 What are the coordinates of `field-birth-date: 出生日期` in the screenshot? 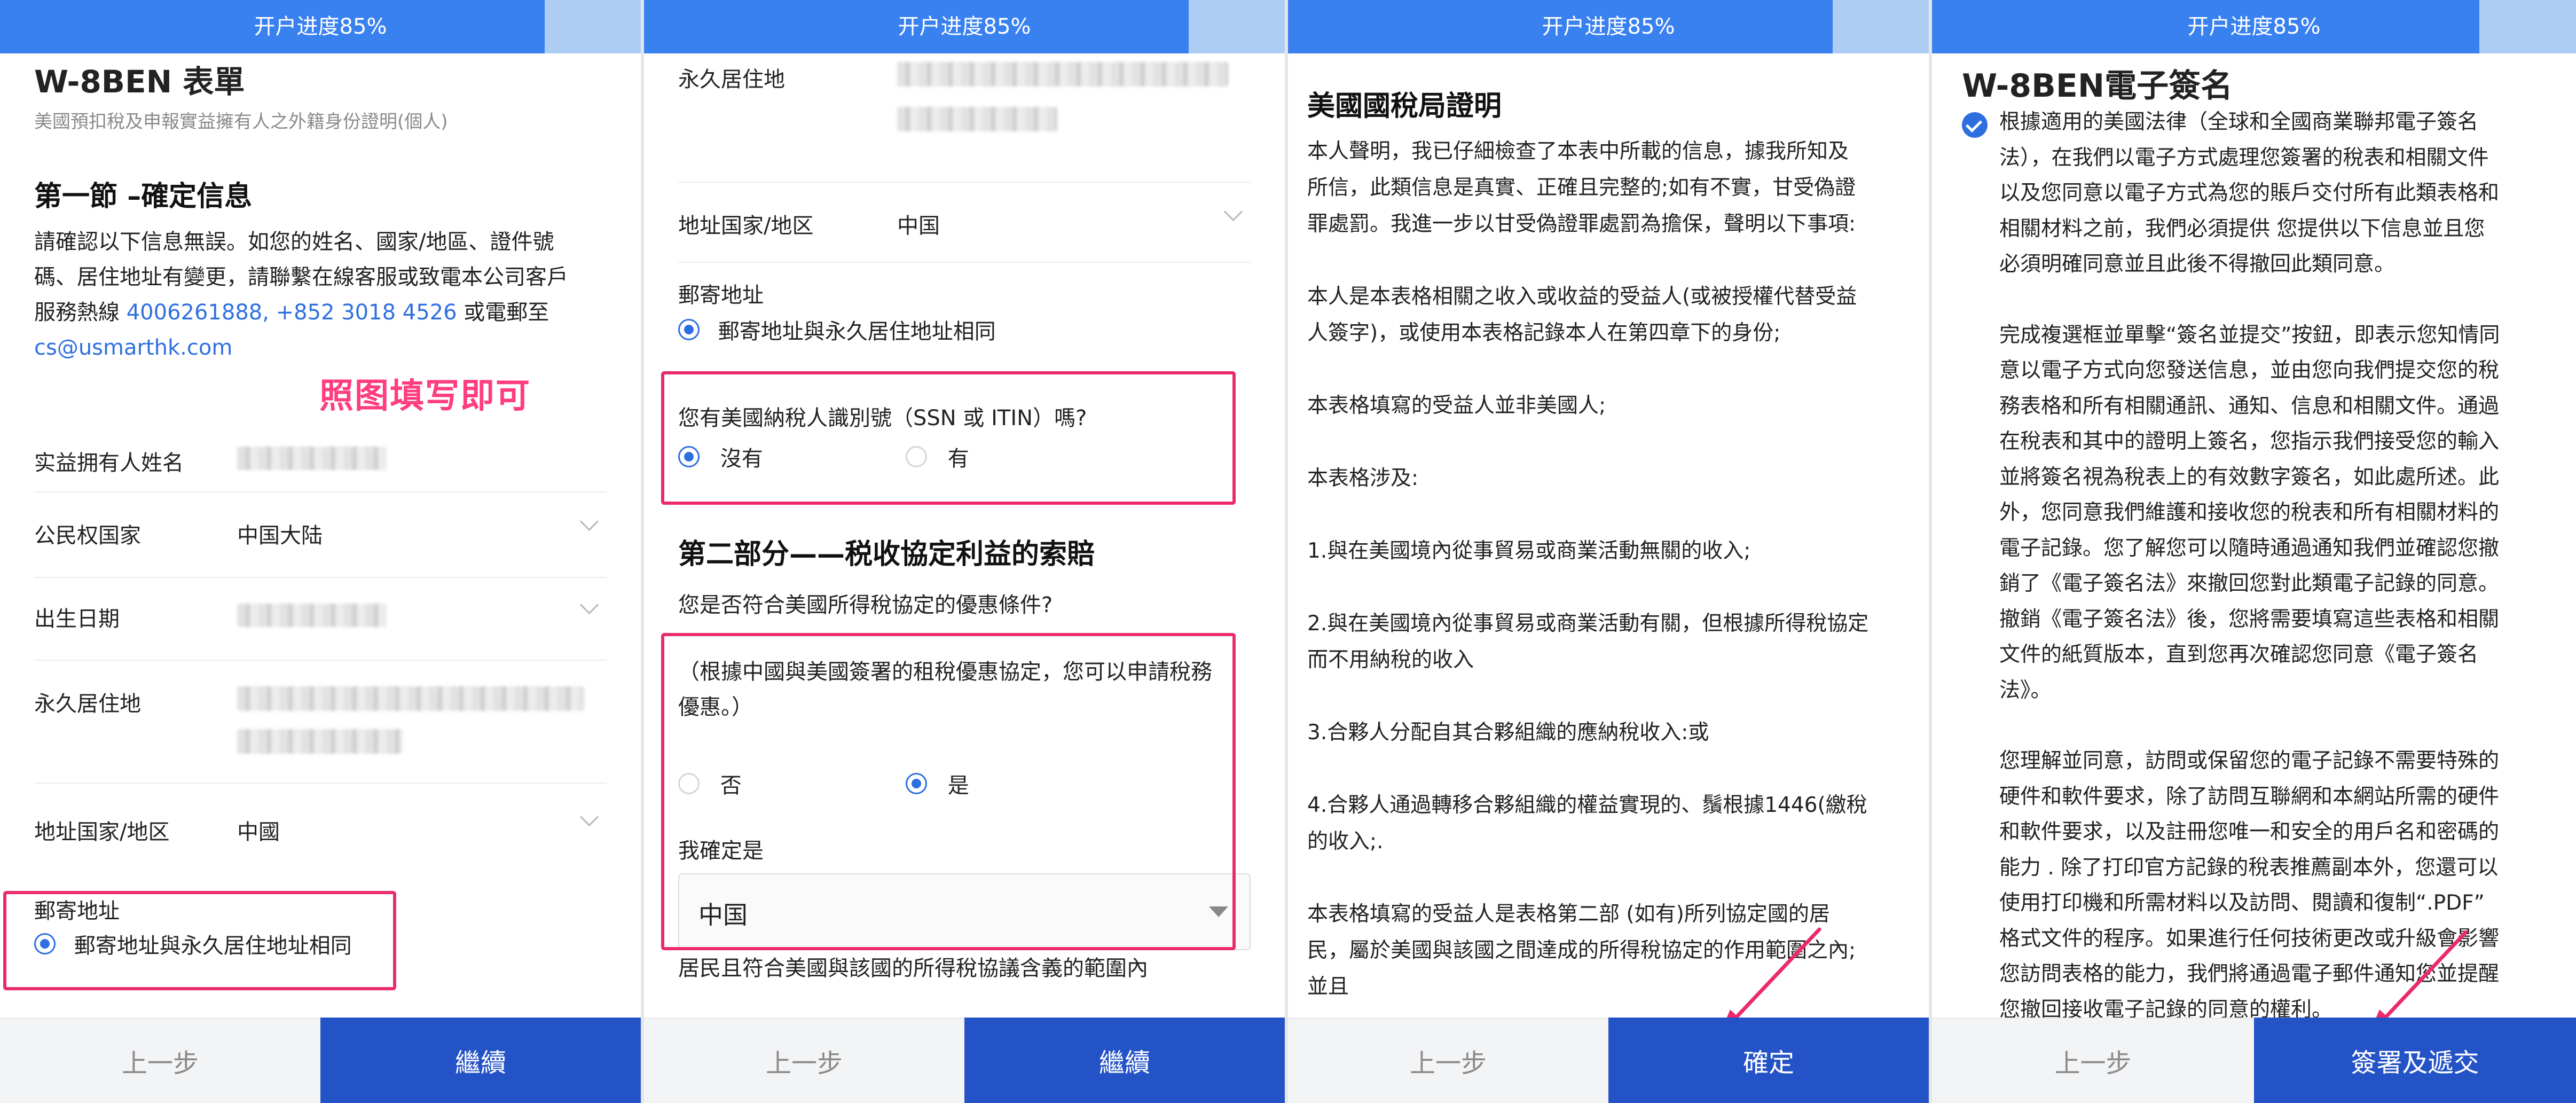 It's located at (321, 619).